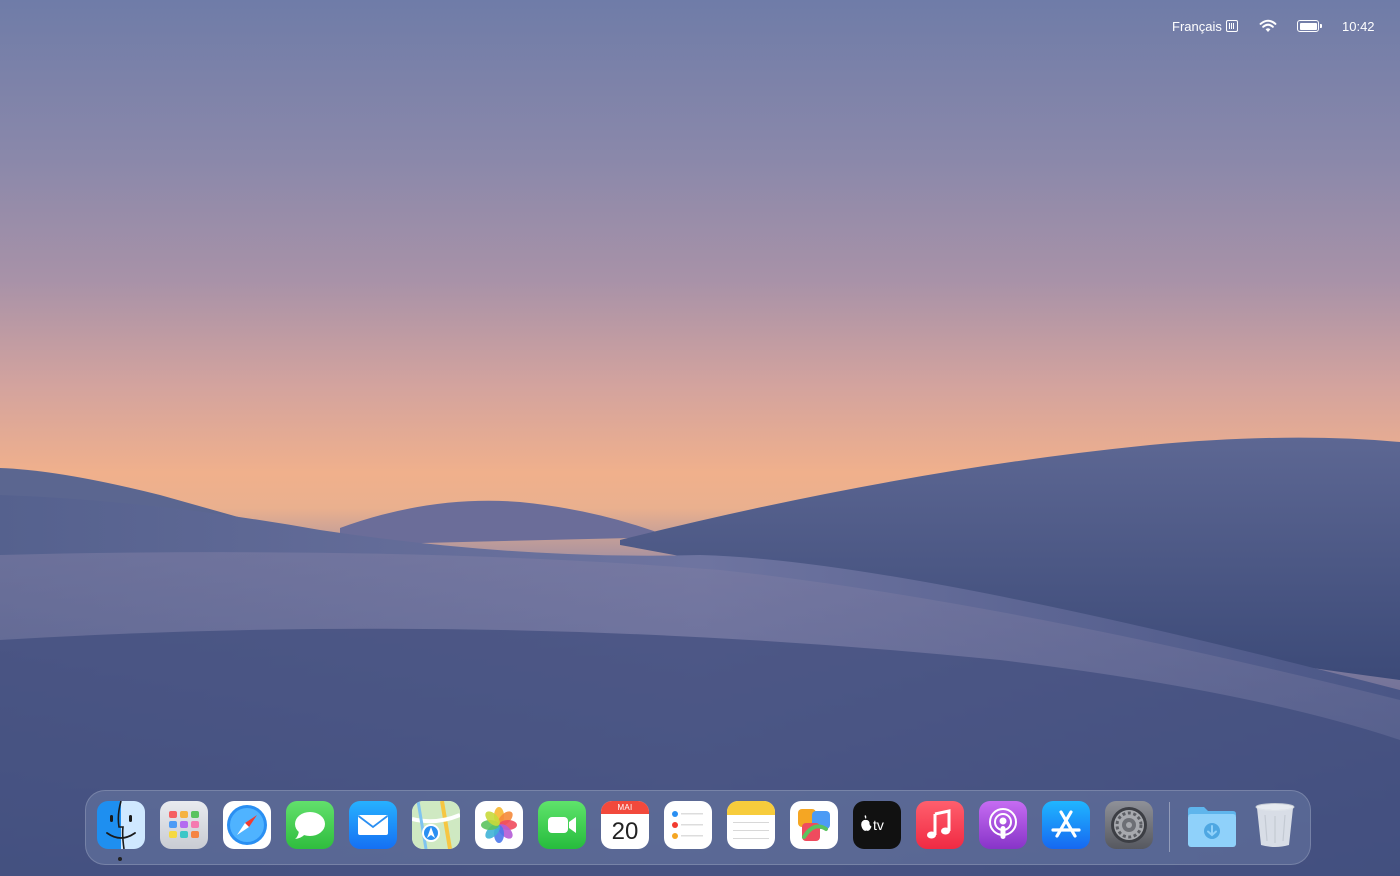 Image resolution: width=1400 pixels, height=876 pixels. What do you see at coordinates (310, 825) in the screenshot?
I see `messages-icon` at bounding box center [310, 825].